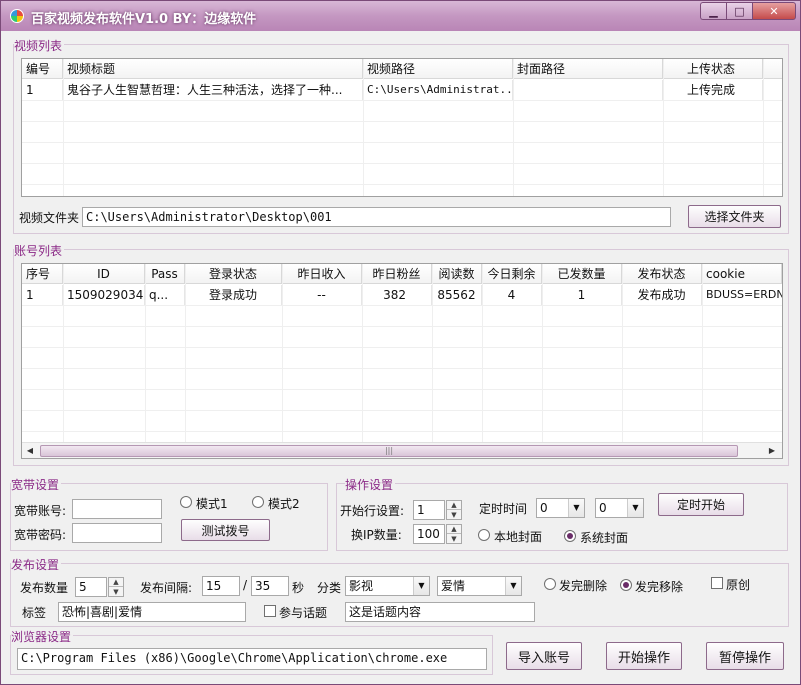  I want to click on scroll-left-icon: ◀, so click(30, 450).